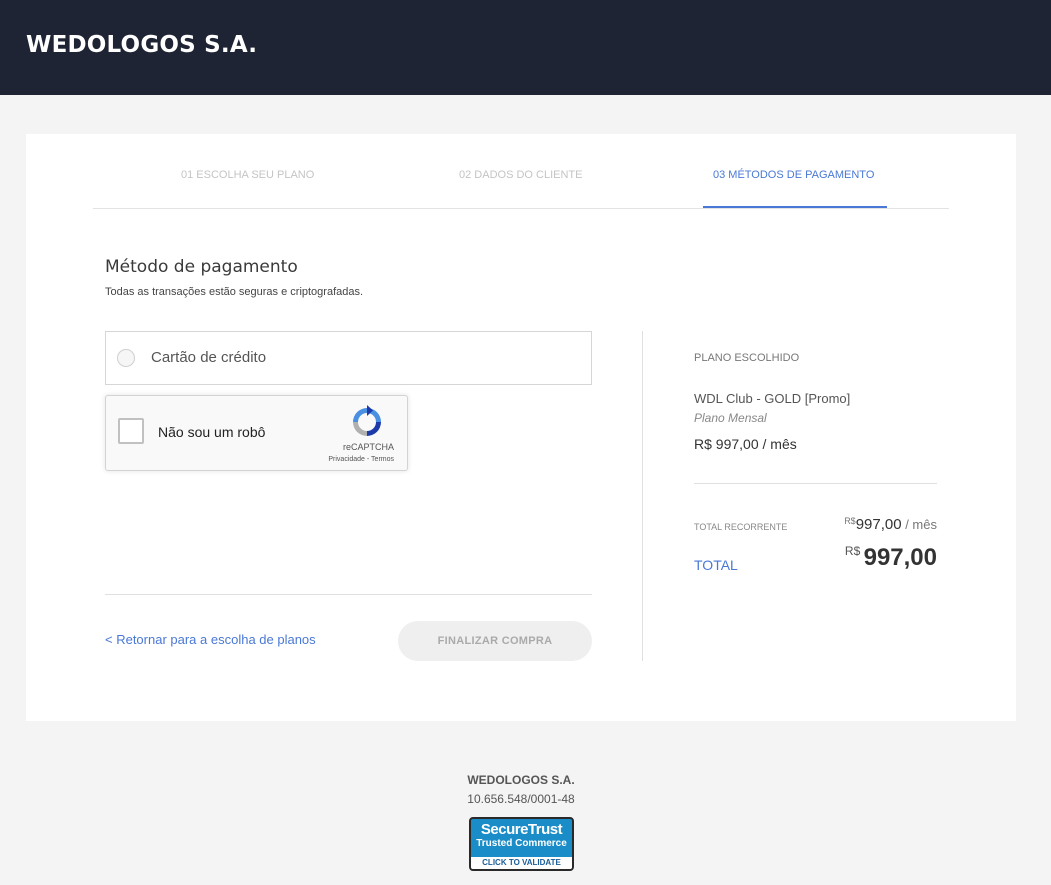  I want to click on footer-cnpj: 10.656.548/0001-48, so click(521, 799).